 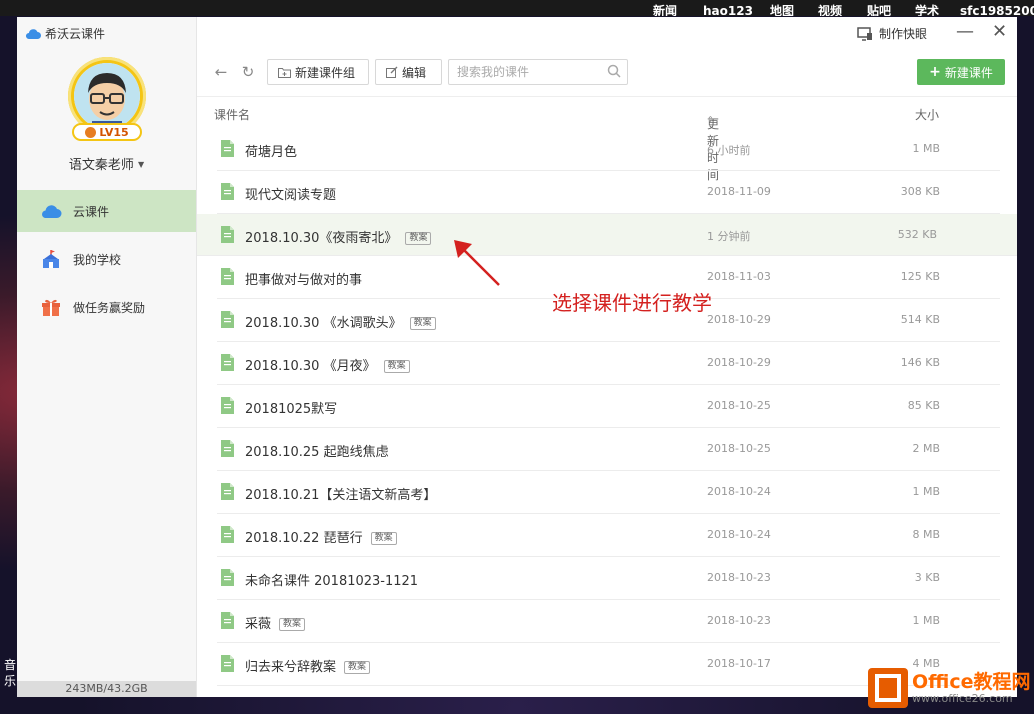 I want to click on nav-item-label: 我的学校, so click(x=97, y=259).